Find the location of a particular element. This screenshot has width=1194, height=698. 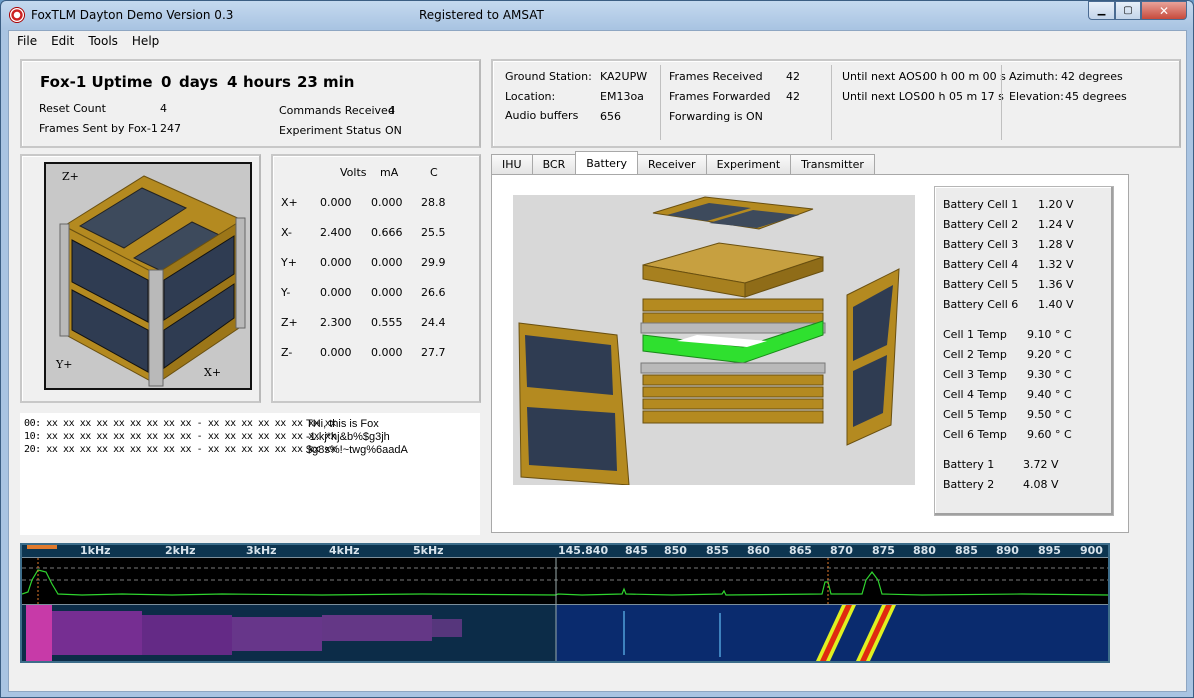

solar-row-c: 27.7 is located at coordinates (433, 352).